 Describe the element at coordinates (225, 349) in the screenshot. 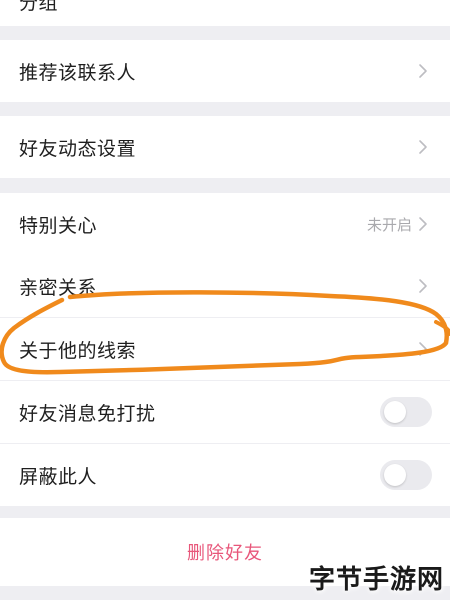

I see `clues-about-him-row: 关于他的线索` at that location.